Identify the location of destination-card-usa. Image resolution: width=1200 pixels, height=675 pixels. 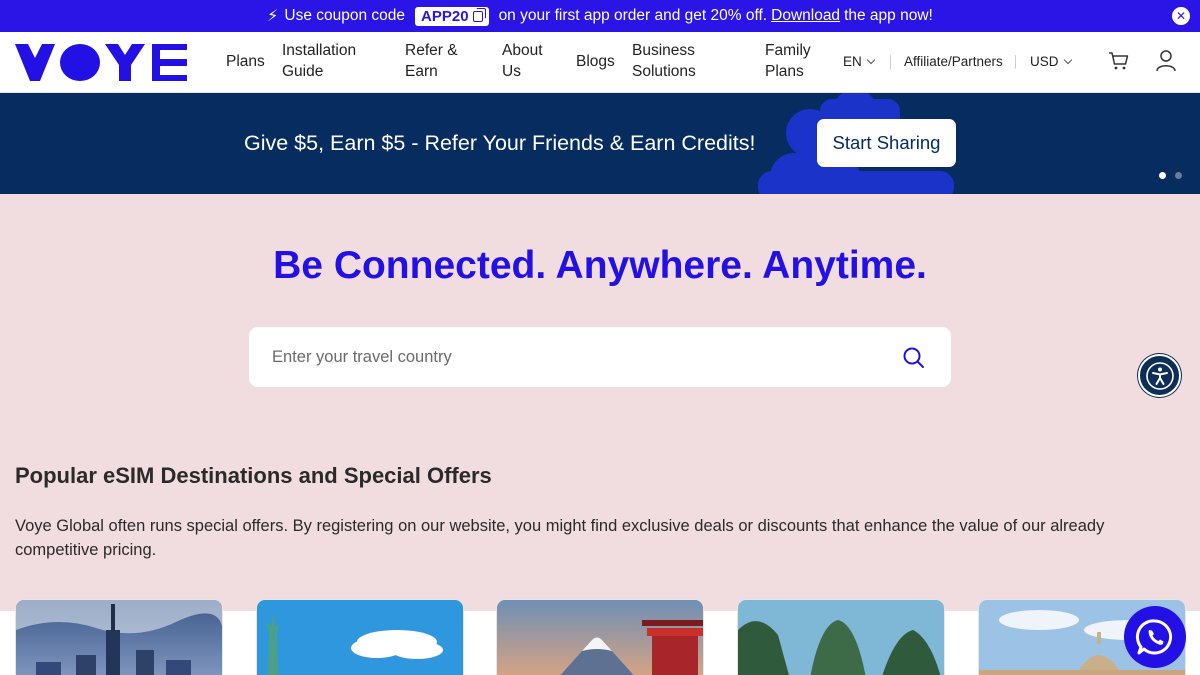
(360, 637).